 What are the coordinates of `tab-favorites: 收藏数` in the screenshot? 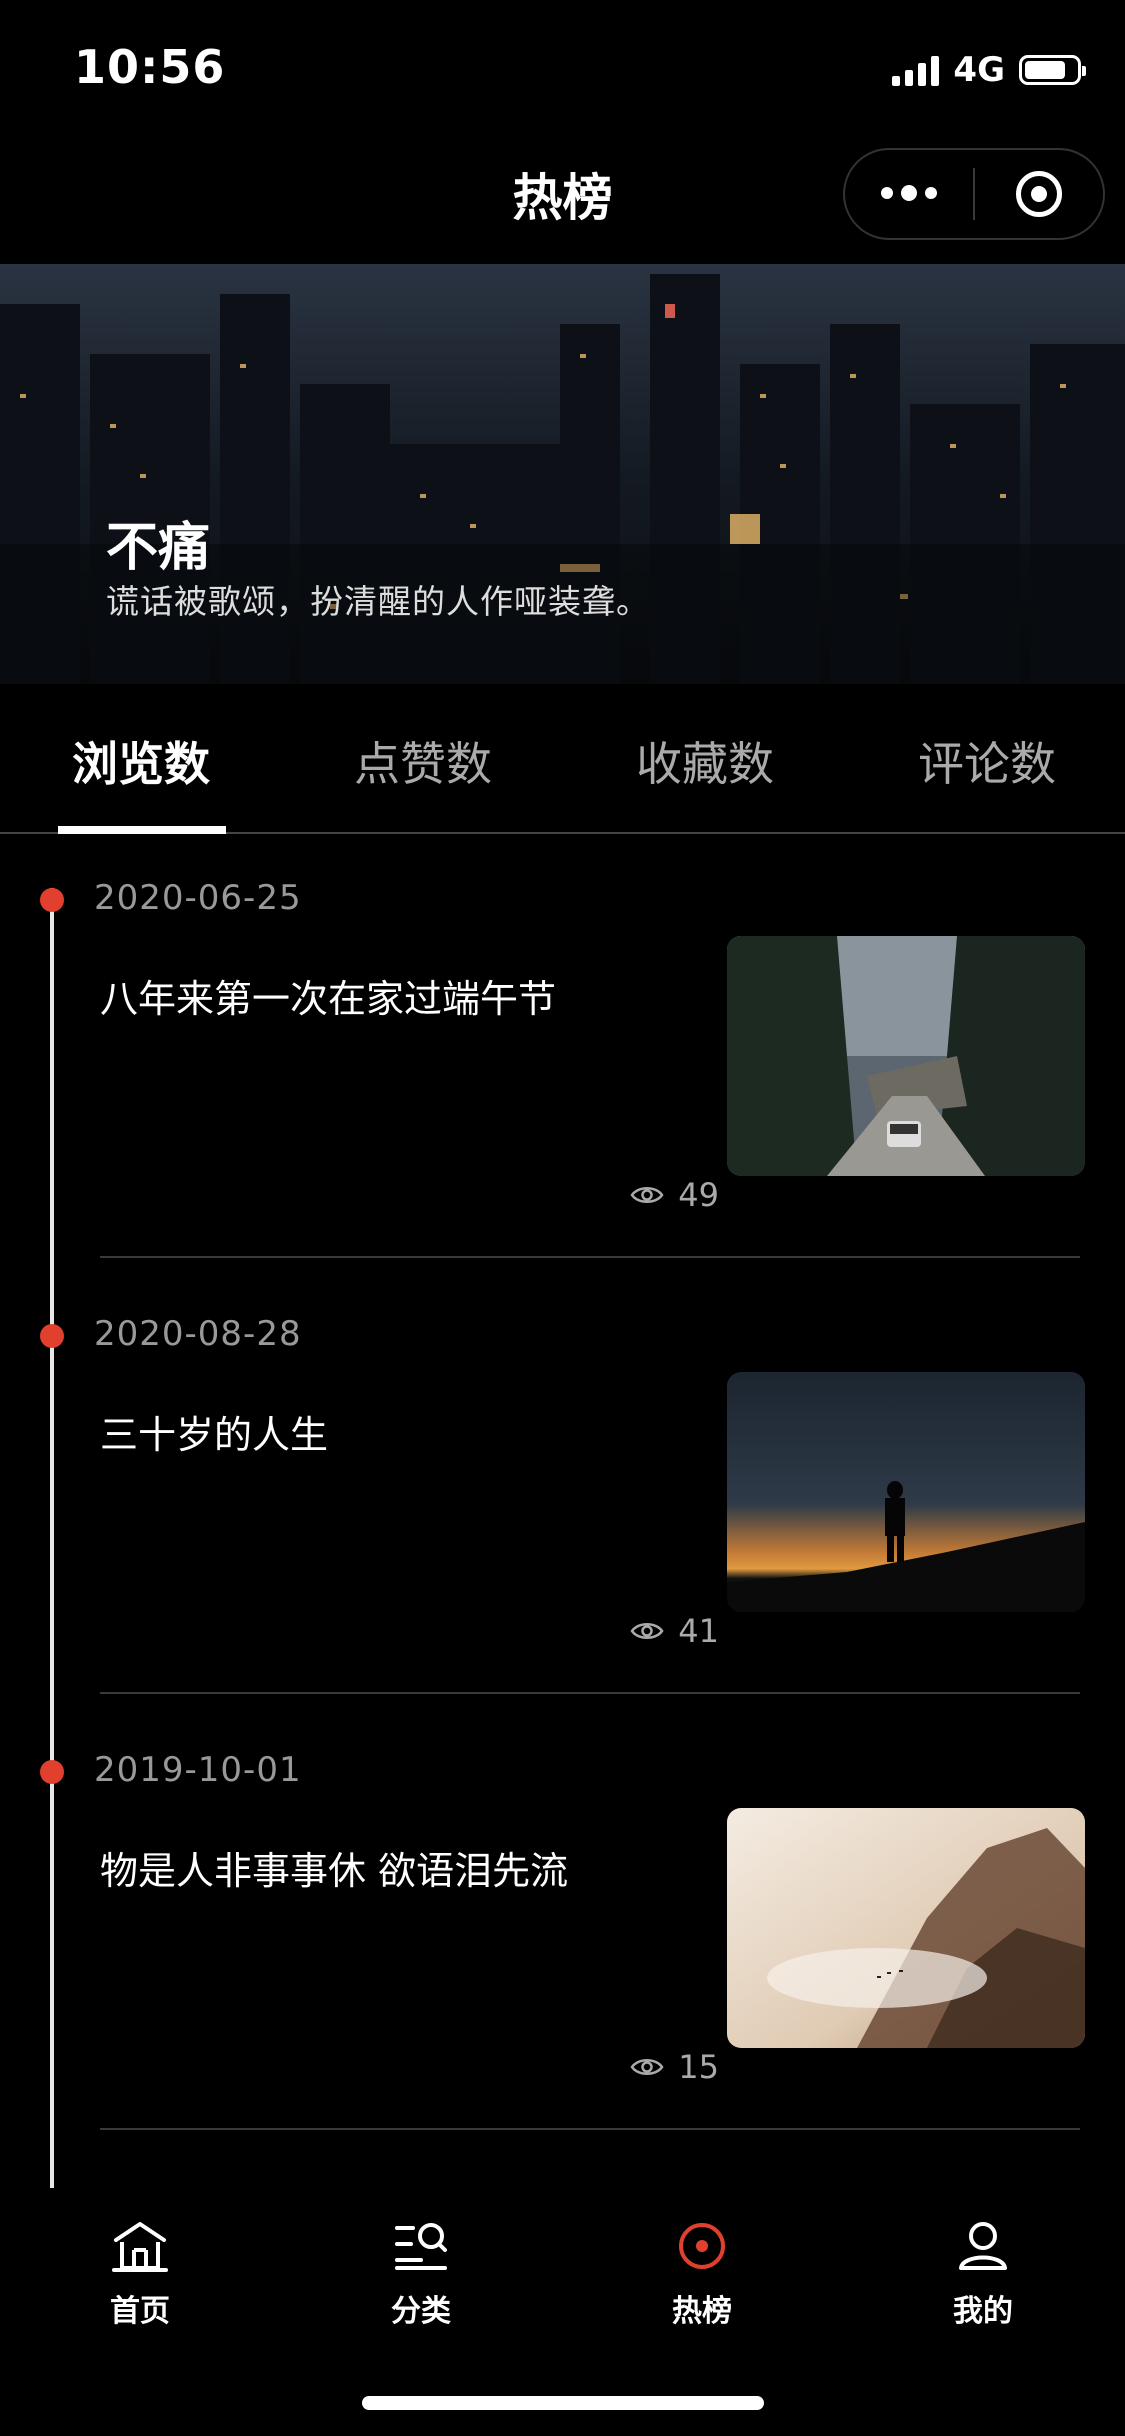 It's located at (705, 761).